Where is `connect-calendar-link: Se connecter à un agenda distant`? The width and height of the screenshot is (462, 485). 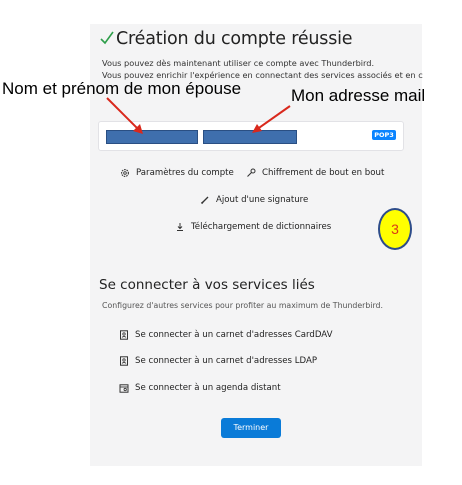 connect-calendar-link: Se connecter à un agenda distant is located at coordinates (200, 388).